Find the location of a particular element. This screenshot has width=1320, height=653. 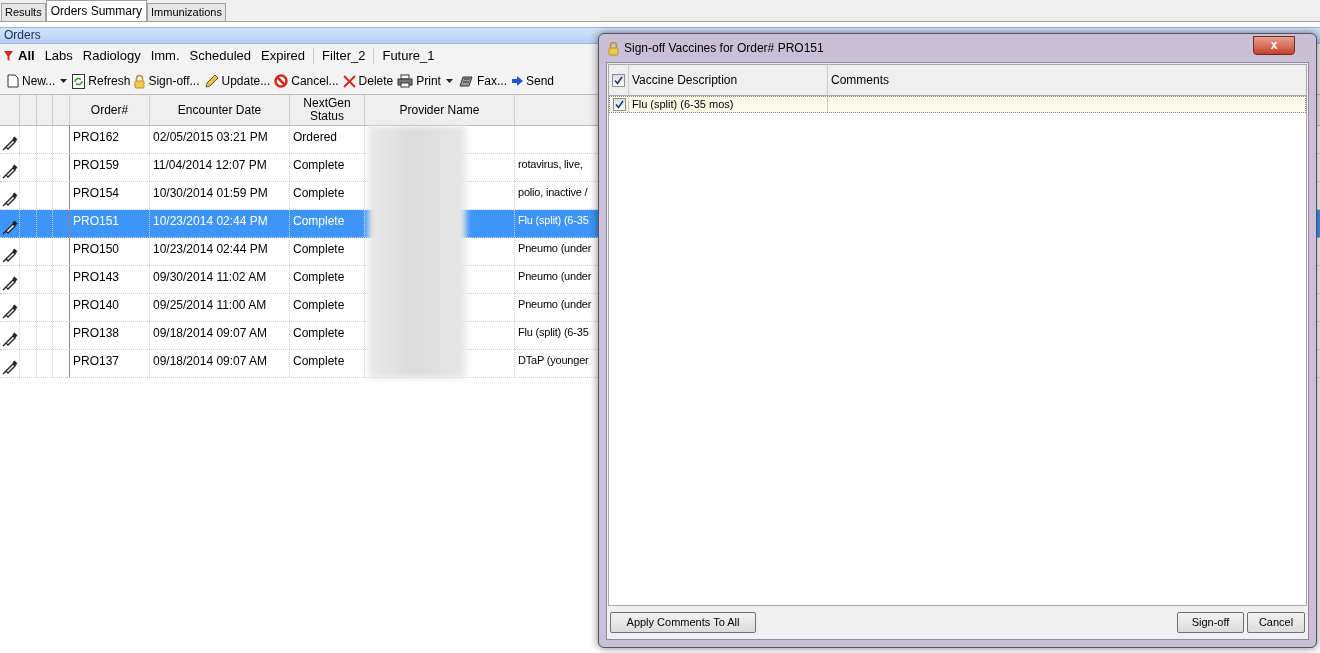

filter-tab: Future_1 is located at coordinates (408, 56).